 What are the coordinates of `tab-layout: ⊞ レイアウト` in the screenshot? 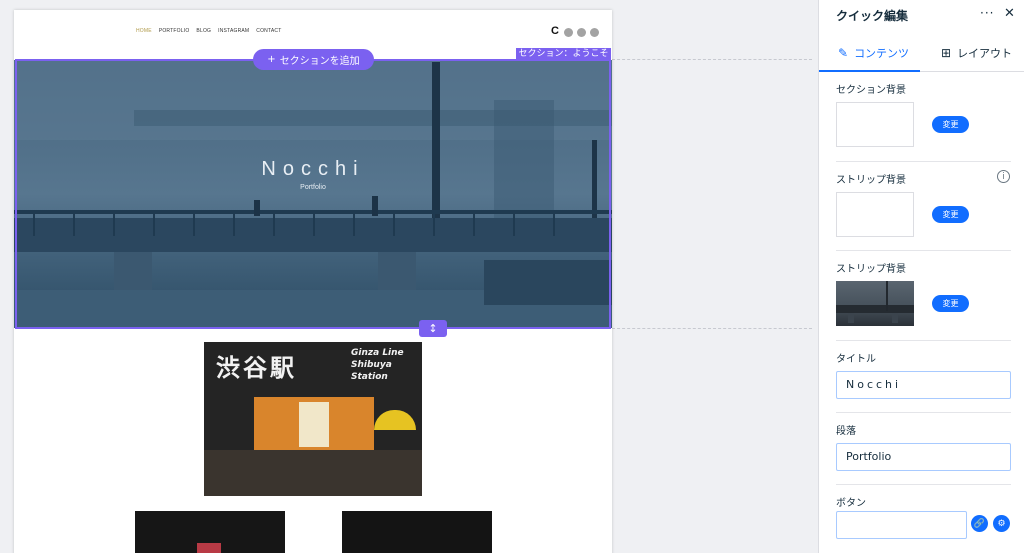 It's located at (976, 53).